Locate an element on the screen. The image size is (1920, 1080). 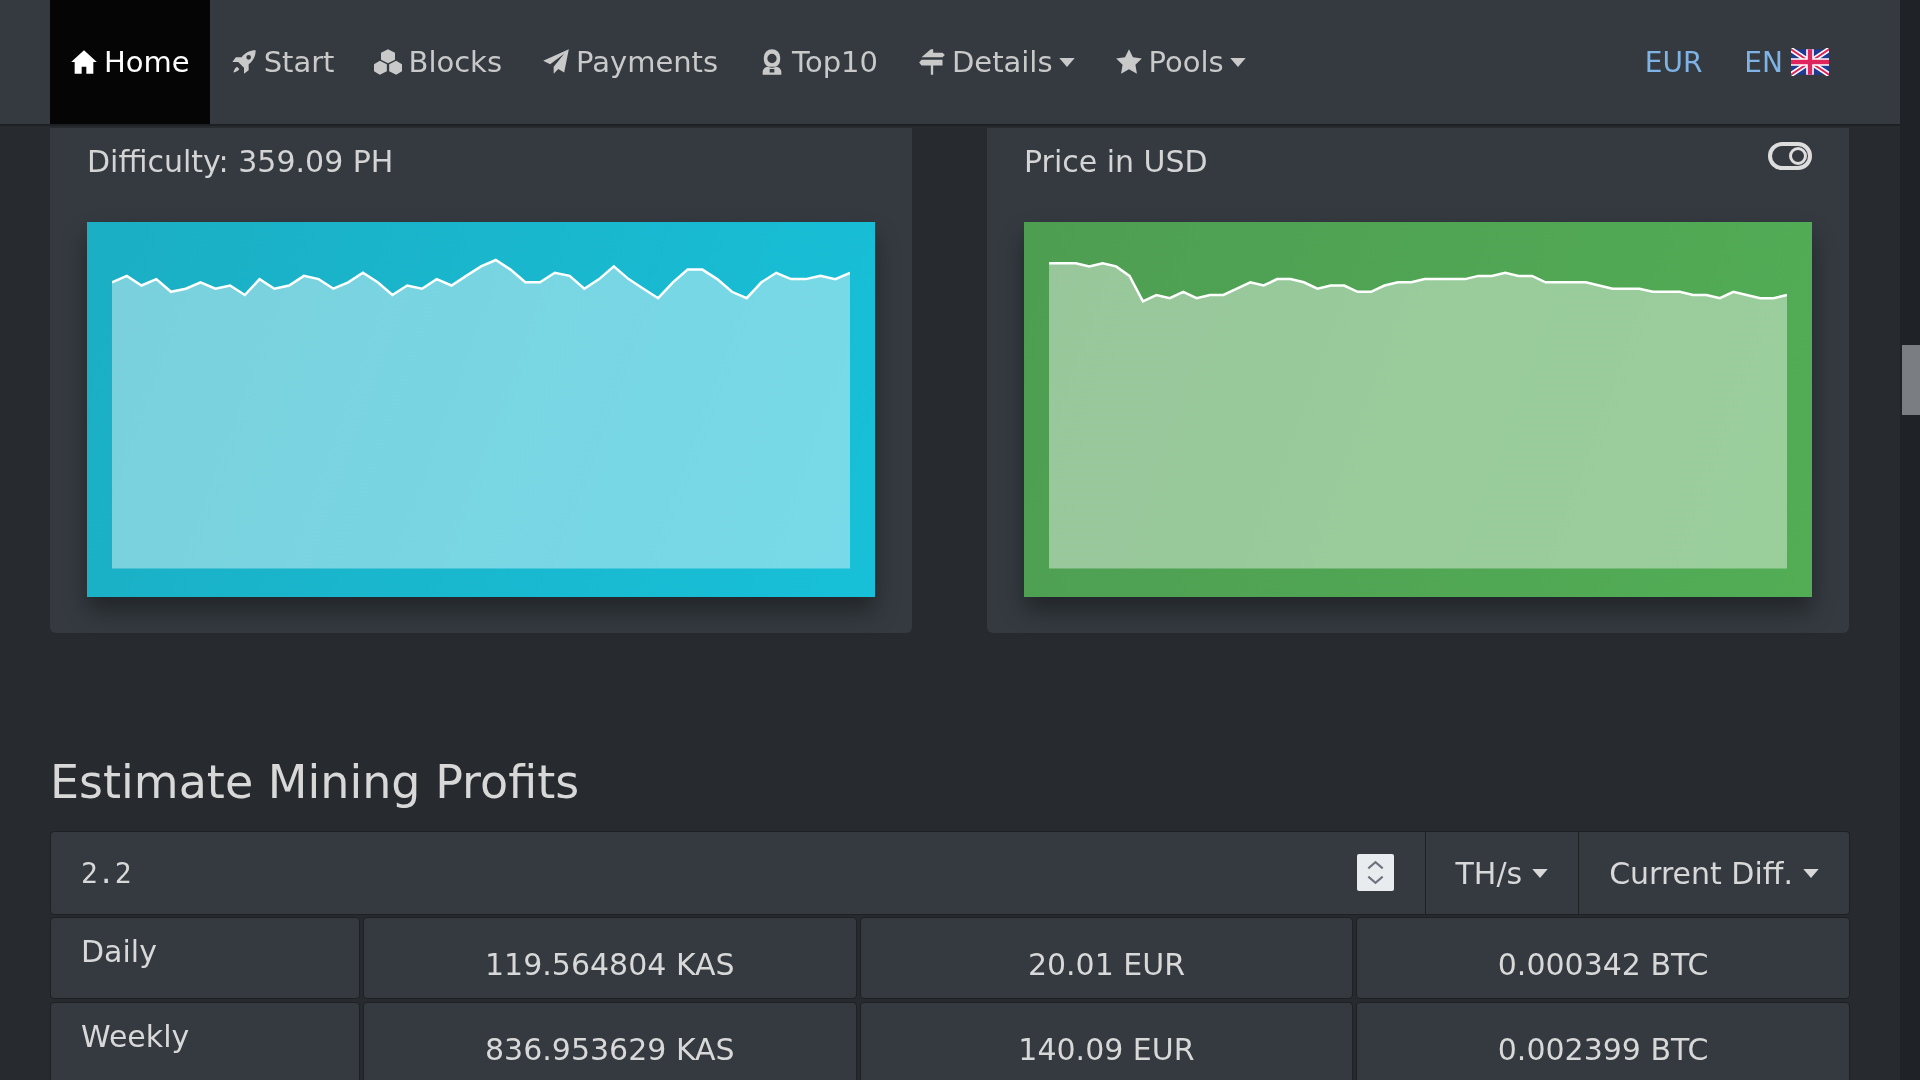
cubes-icon is located at coordinates (388, 62).